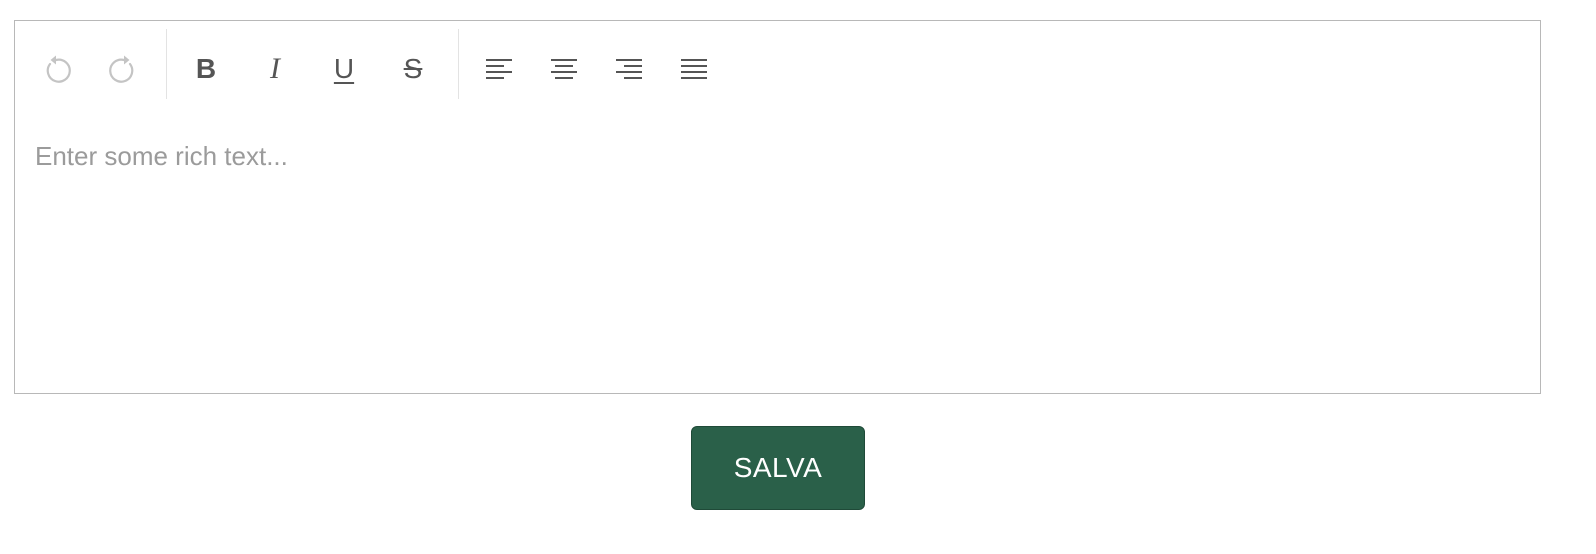 This screenshot has width=1596, height=554. I want to click on align-center-icon, so click(564, 69).